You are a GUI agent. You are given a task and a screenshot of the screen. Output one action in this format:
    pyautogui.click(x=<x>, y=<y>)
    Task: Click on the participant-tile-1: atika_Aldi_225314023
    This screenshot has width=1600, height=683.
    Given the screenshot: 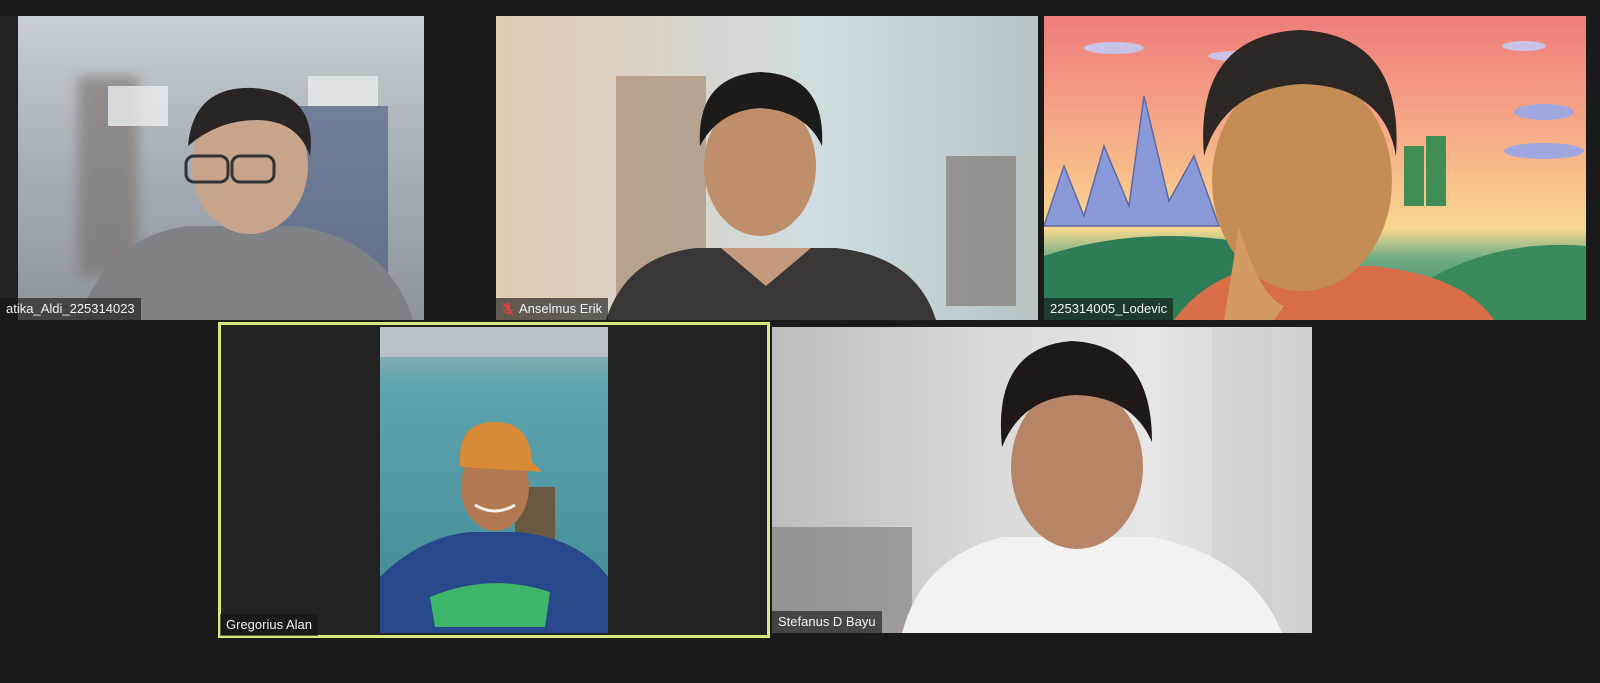 What is the action you would take?
    pyautogui.click(x=212, y=168)
    